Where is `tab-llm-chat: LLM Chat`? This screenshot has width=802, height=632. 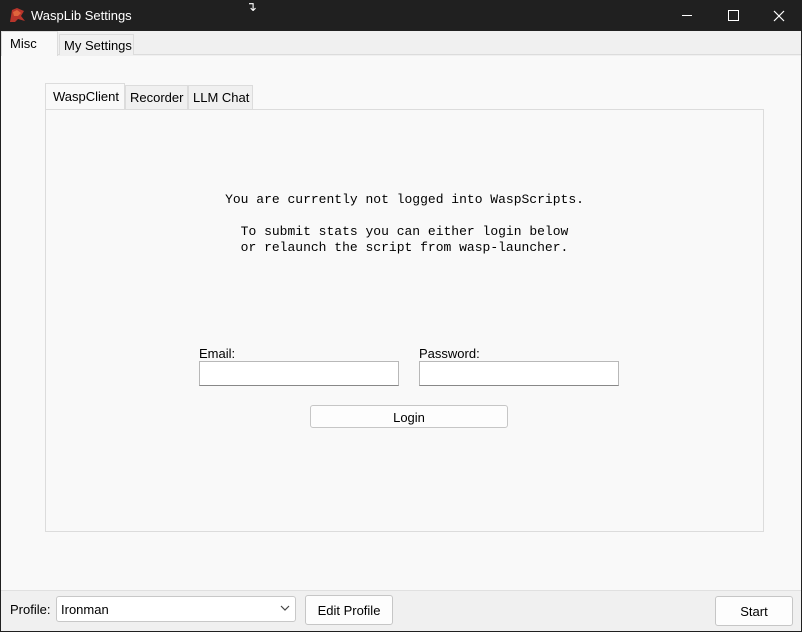 tab-llm-chat: LLM Chat is located at coordinates (220, 97).